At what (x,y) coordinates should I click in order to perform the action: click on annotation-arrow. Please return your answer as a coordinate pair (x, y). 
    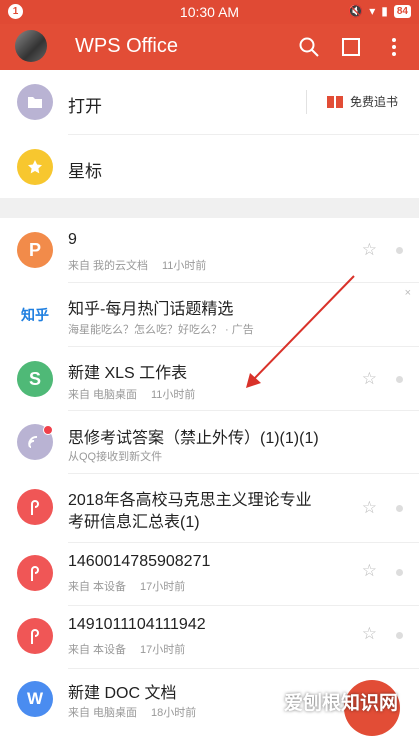
    Looking at the image, I should click on (300, 331).